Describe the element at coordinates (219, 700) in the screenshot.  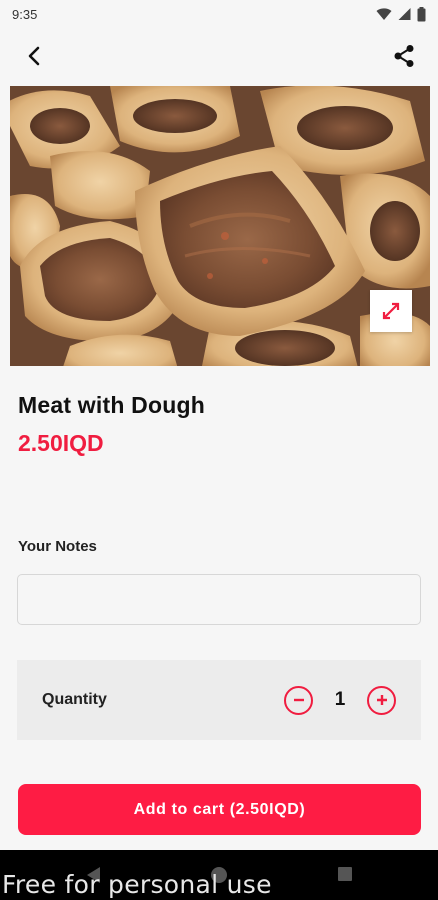
I see `quantity-panel: Quantity 1` at that location.